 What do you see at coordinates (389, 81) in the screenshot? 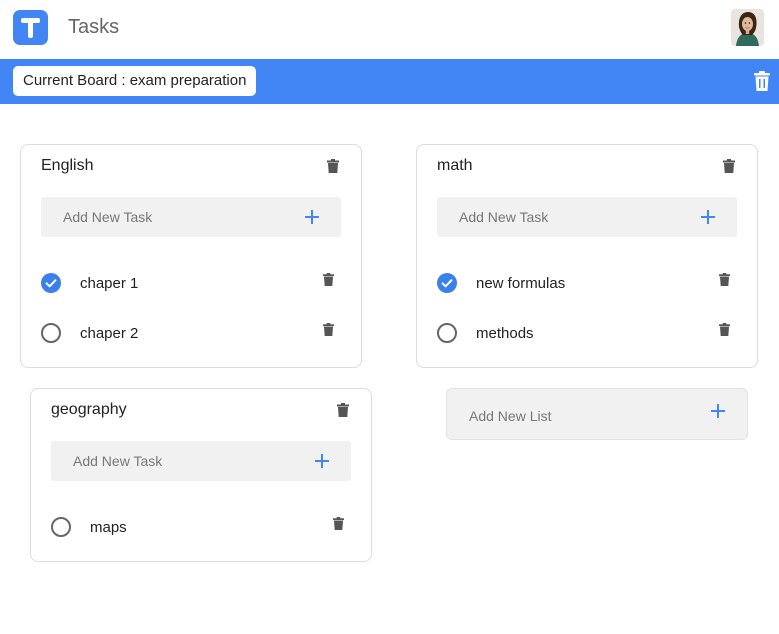
I see `board-bar: Current Board : exam preparation` at bounding box center [389, 81].